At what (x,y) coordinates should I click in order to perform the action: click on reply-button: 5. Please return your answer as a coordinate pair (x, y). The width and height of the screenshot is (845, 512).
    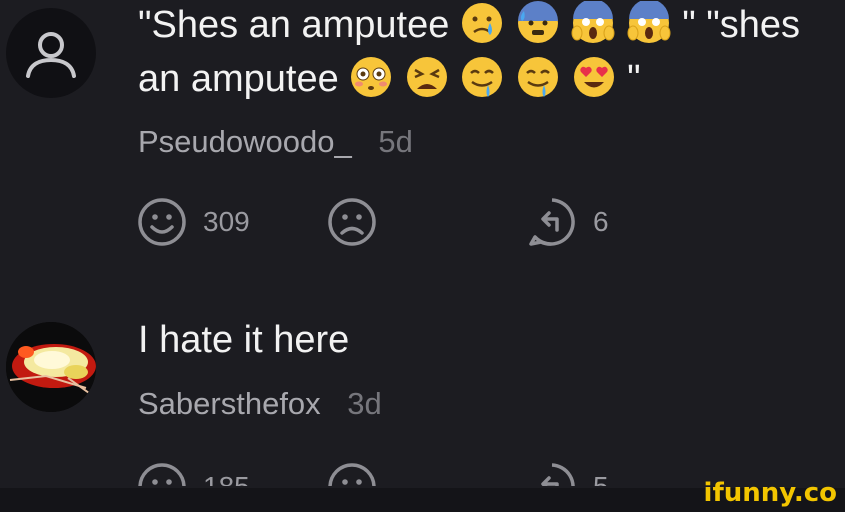
    Looking at the image, I should click on (568, 474).